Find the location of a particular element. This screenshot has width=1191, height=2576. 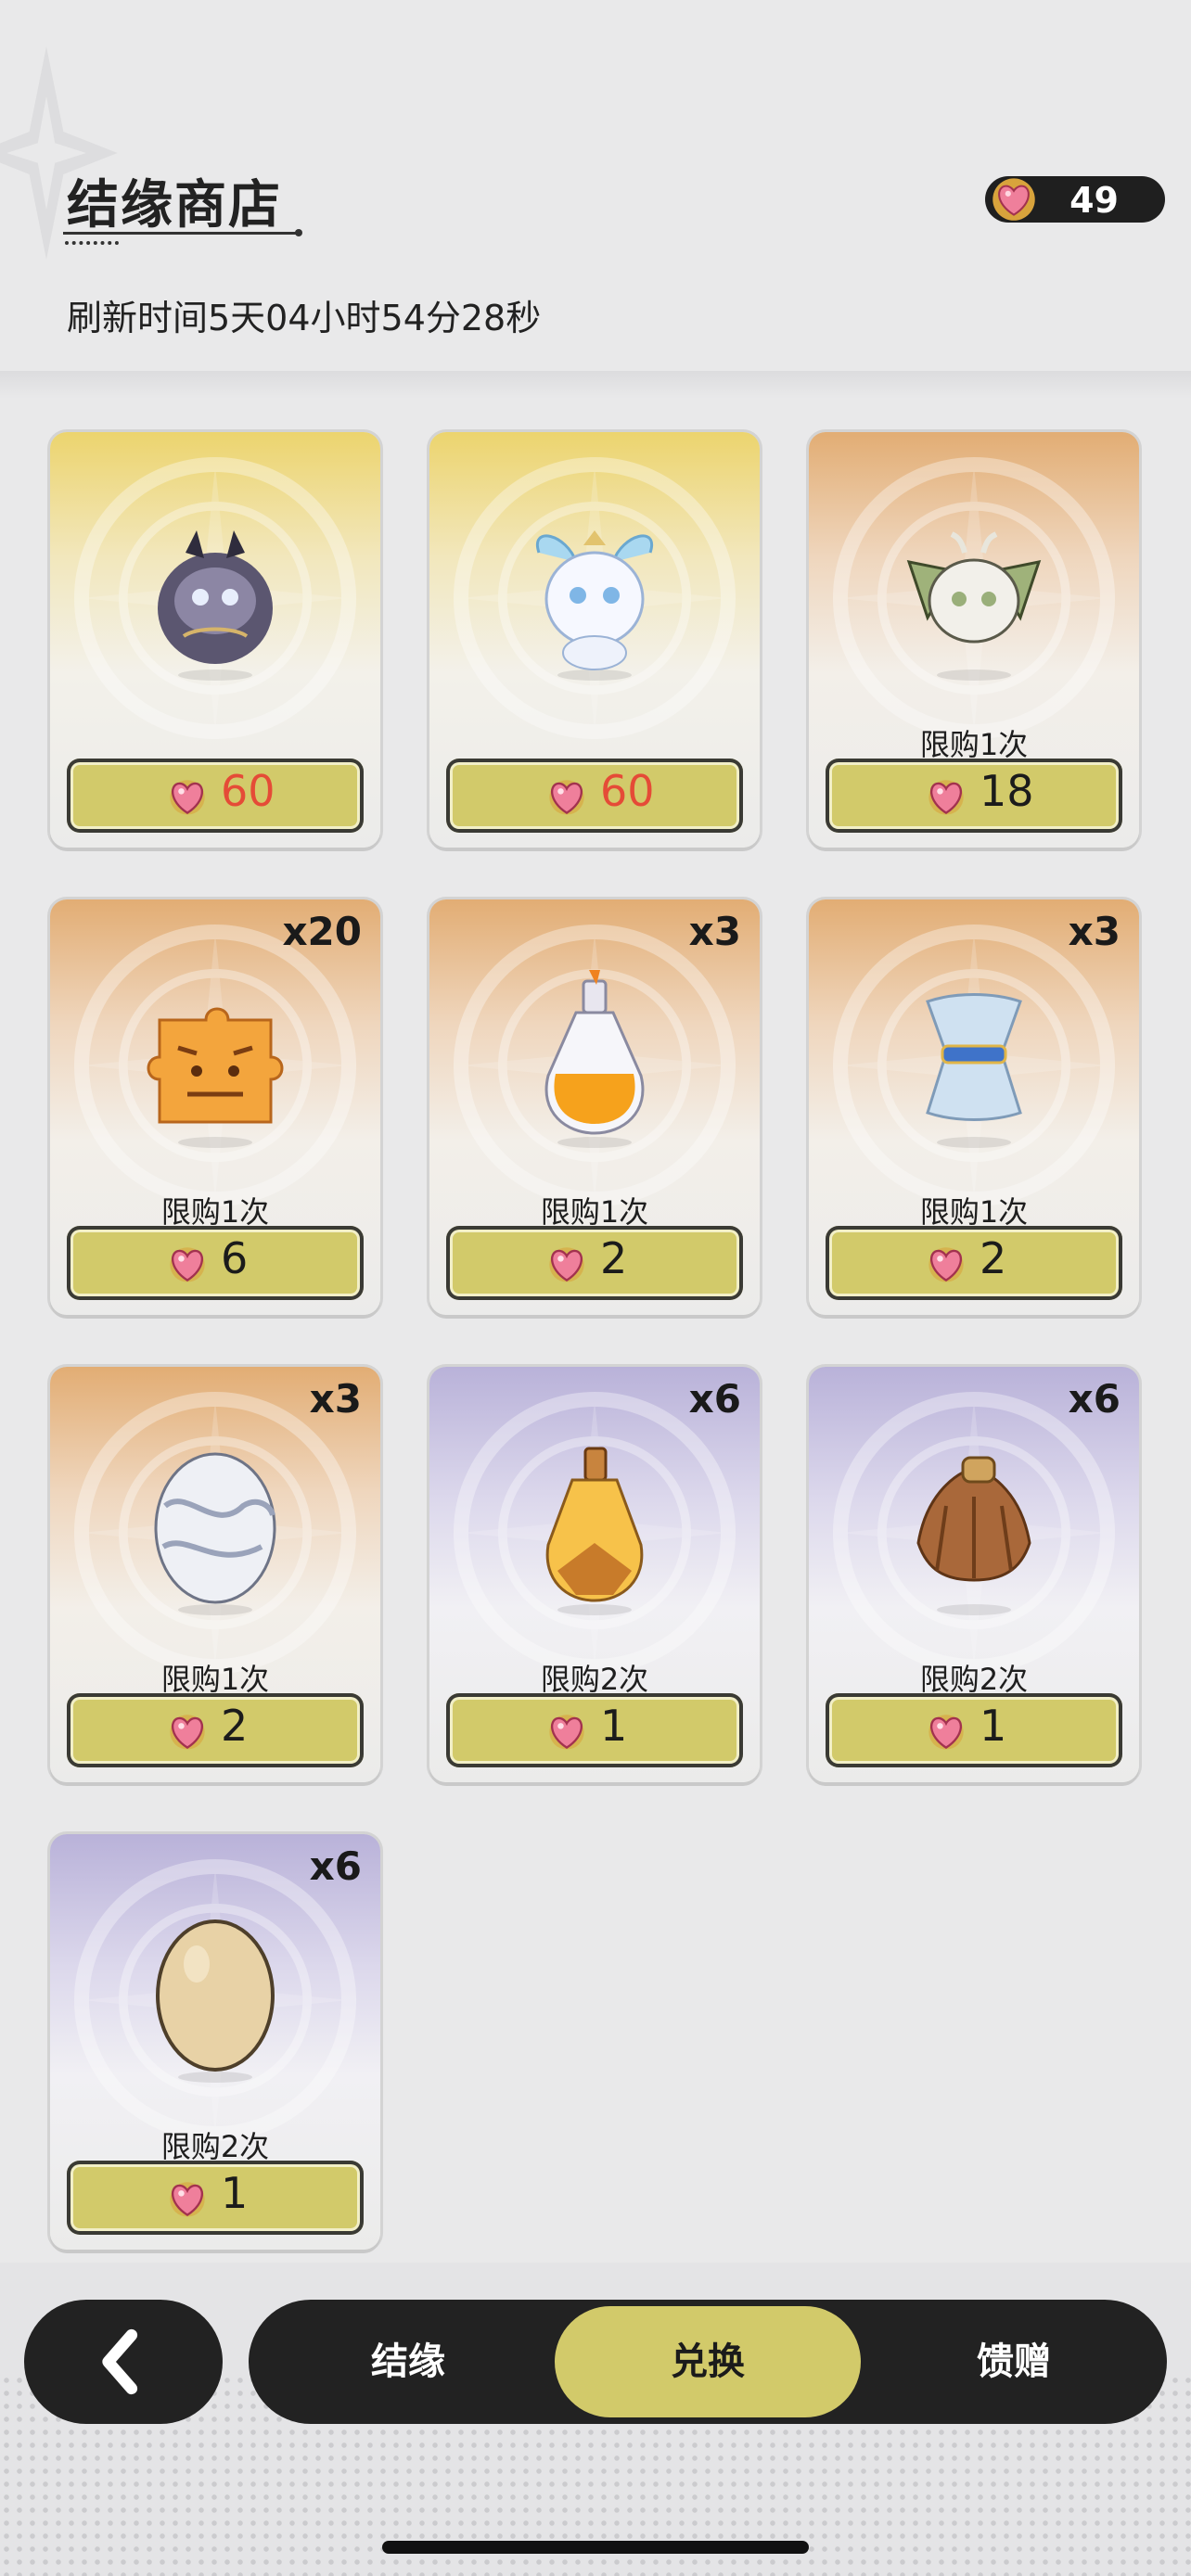

dark-horned-creature-icon is located at coordinates (215, 605).